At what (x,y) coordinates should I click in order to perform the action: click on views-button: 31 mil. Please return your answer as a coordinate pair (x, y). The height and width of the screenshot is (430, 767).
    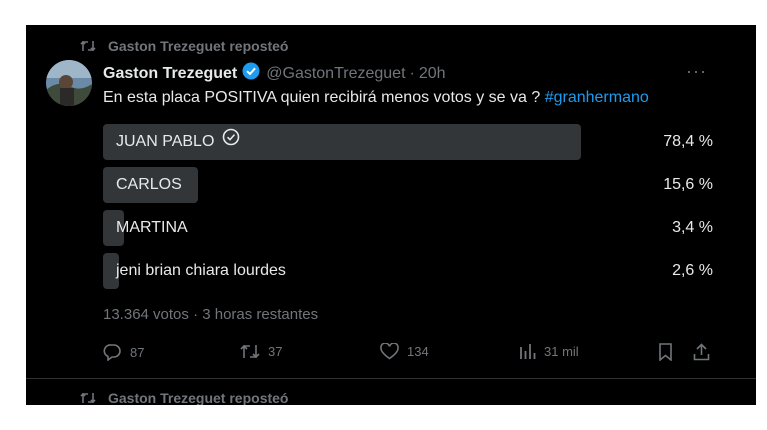
    Looking at the image, I should click on (549, 351).